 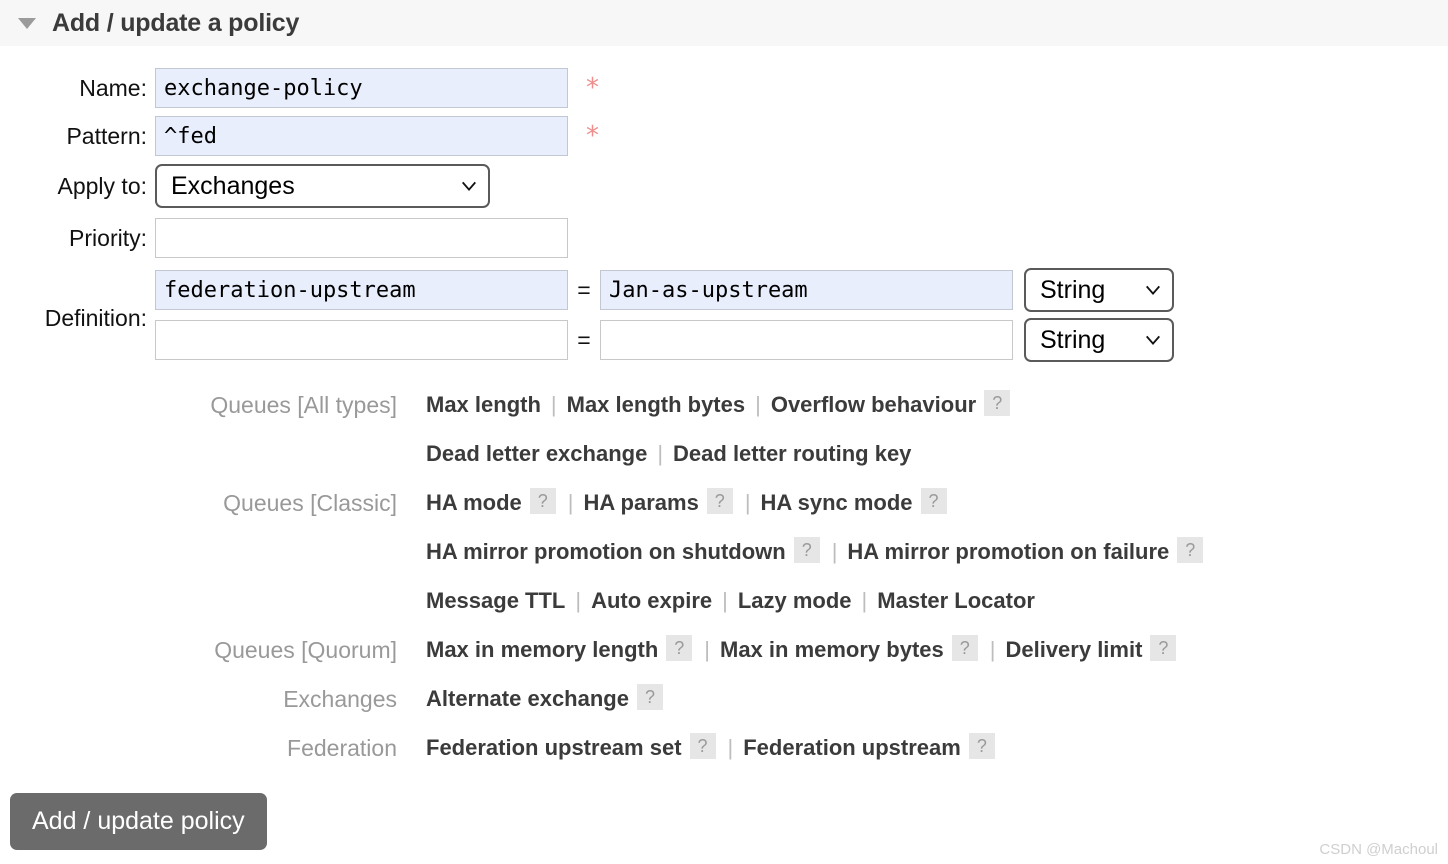 What do you see at coordinates (106, 135) in the screenshot?
I see `pattern-label: Pattern:` at bounding box center [106, 135].